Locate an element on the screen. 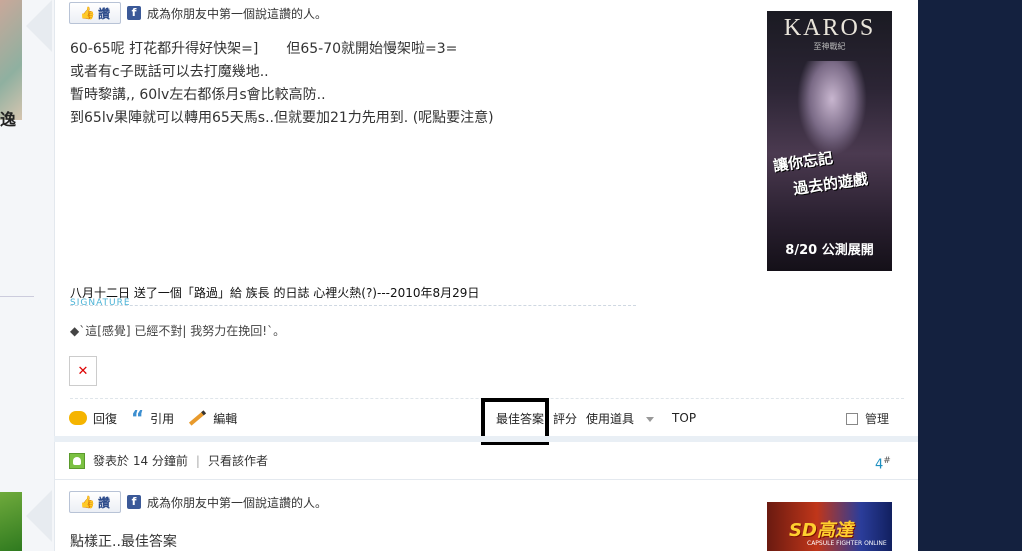 This screenshot has width=1022, height=551. post1-like-button: 👍 讚 is located at coordinates (95, 13).